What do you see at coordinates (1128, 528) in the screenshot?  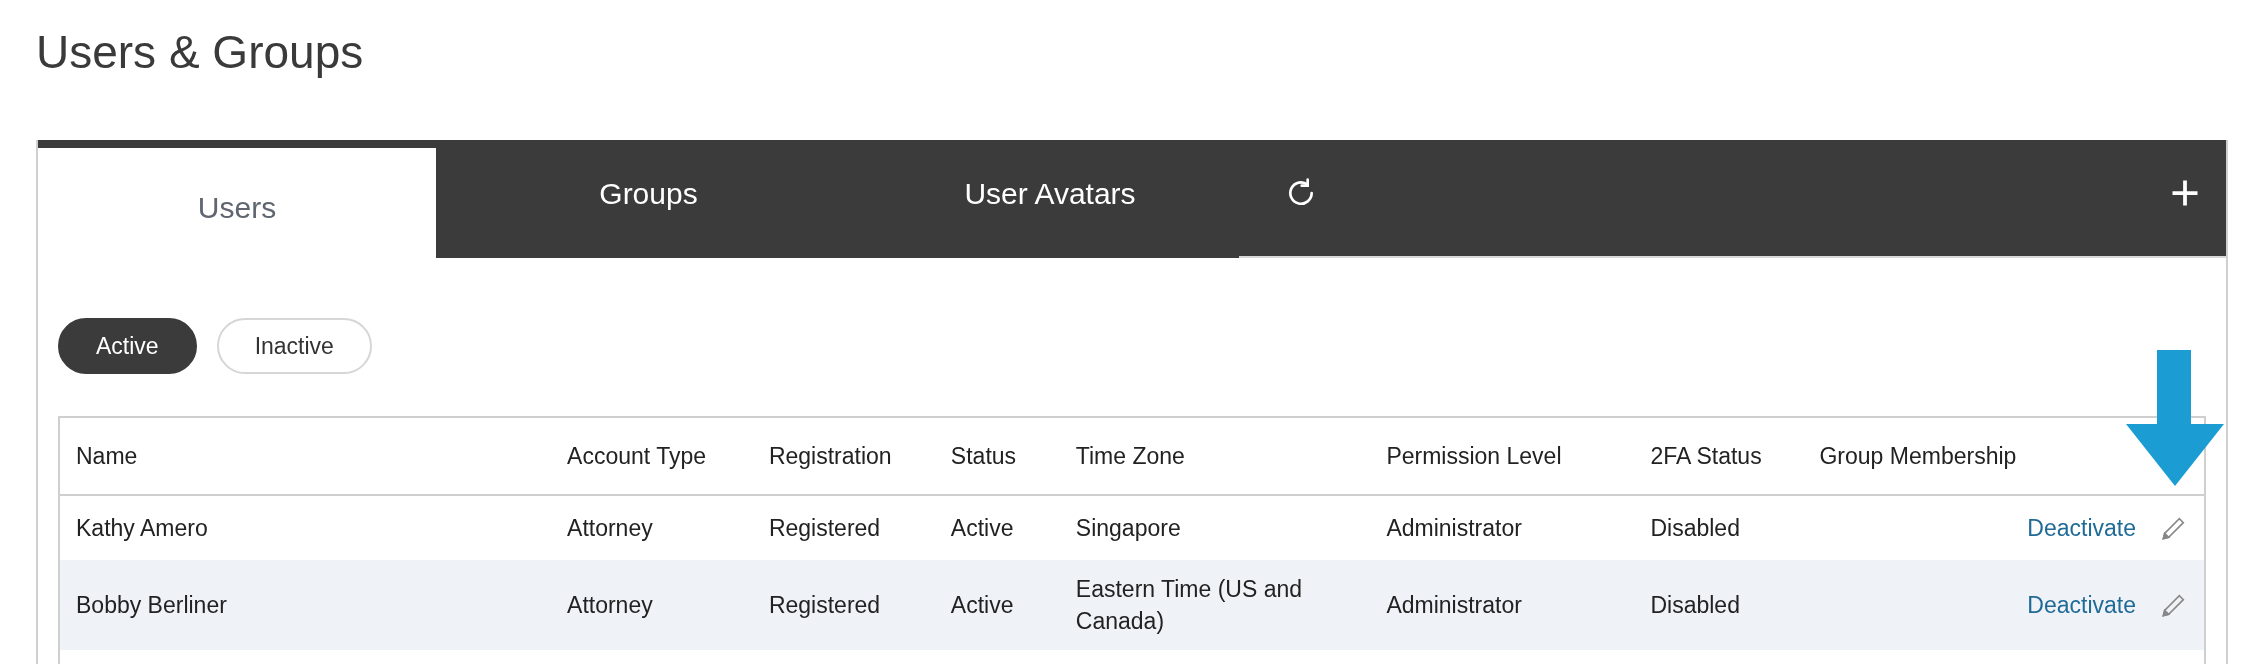 I see `table-cell: Singapore` at bounding box center [1128, 528].